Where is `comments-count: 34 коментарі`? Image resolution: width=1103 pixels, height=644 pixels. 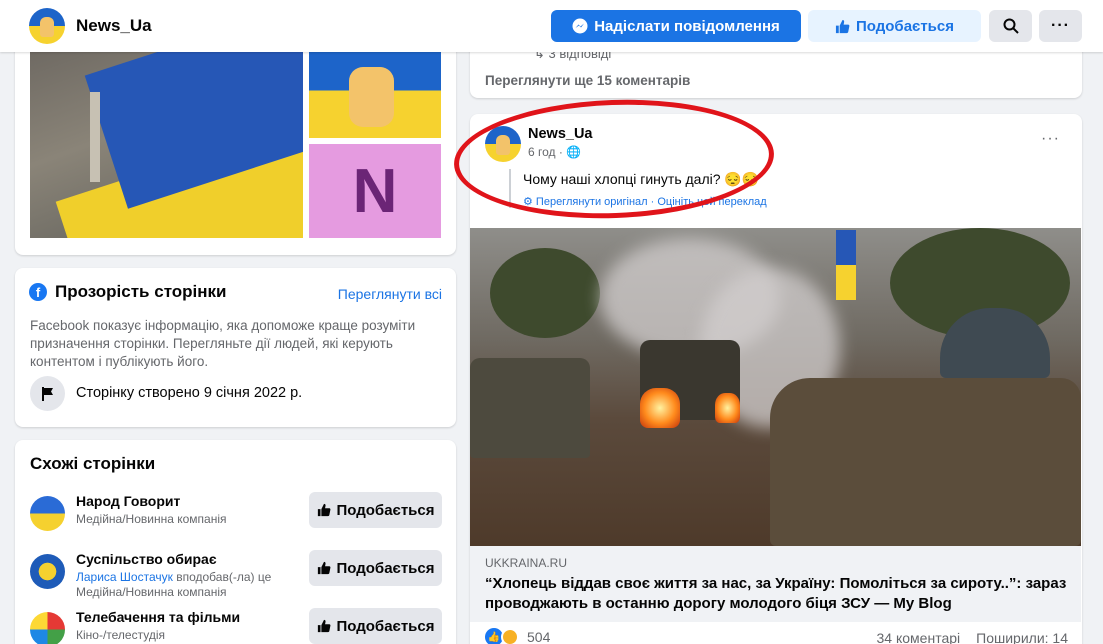
comments-count: 34 коментарі is located at coordinates (919, 637).